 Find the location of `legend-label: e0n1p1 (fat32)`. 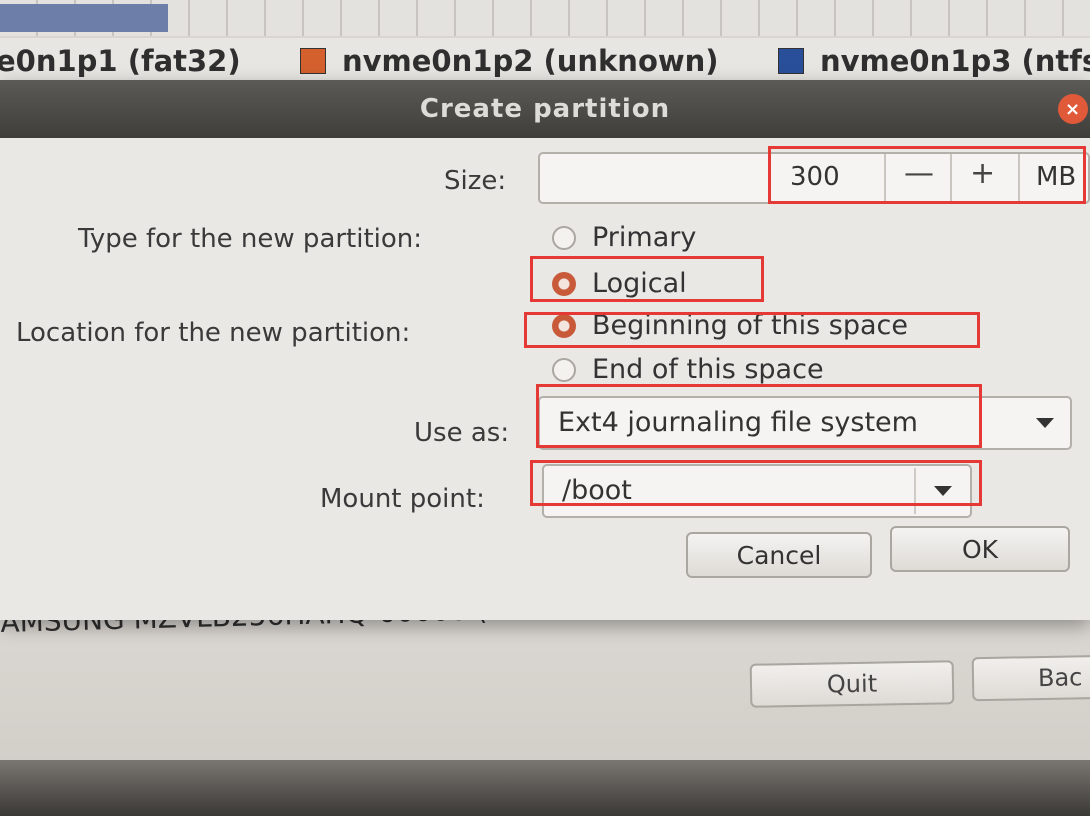

legend-label: e0n1p1 (fat32) is located at coordinates (120, 61).